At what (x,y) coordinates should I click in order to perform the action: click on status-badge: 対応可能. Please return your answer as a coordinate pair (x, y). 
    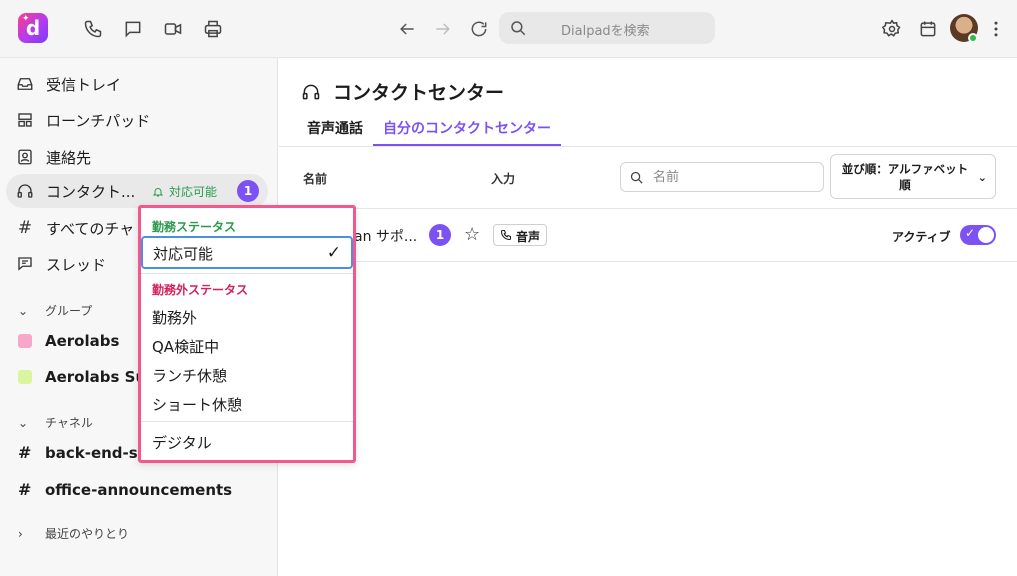
    Looking at the image, I should click on (184, 191).